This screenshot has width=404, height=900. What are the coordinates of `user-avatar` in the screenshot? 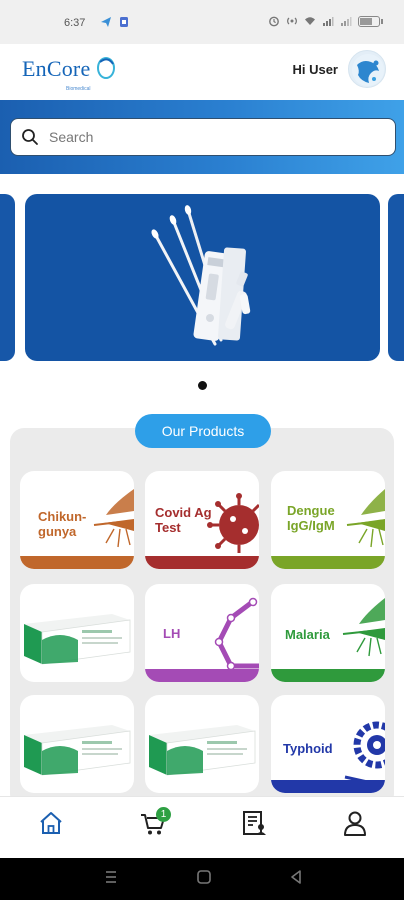 It's located at (367, 69).